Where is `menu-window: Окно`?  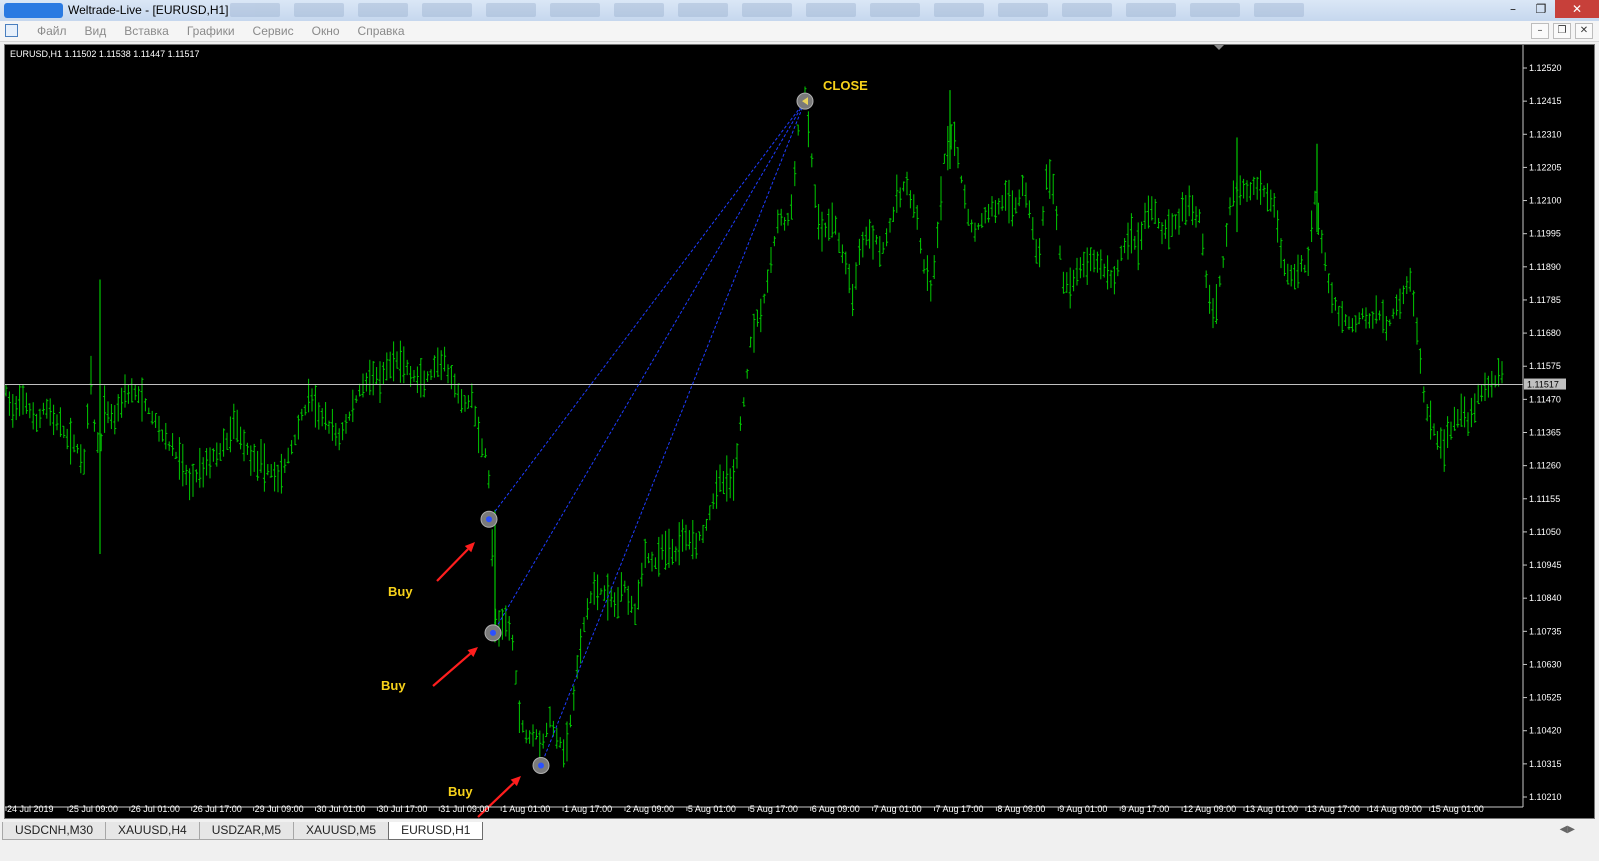
menu-window: Окно is located at coordinates (326, 31).